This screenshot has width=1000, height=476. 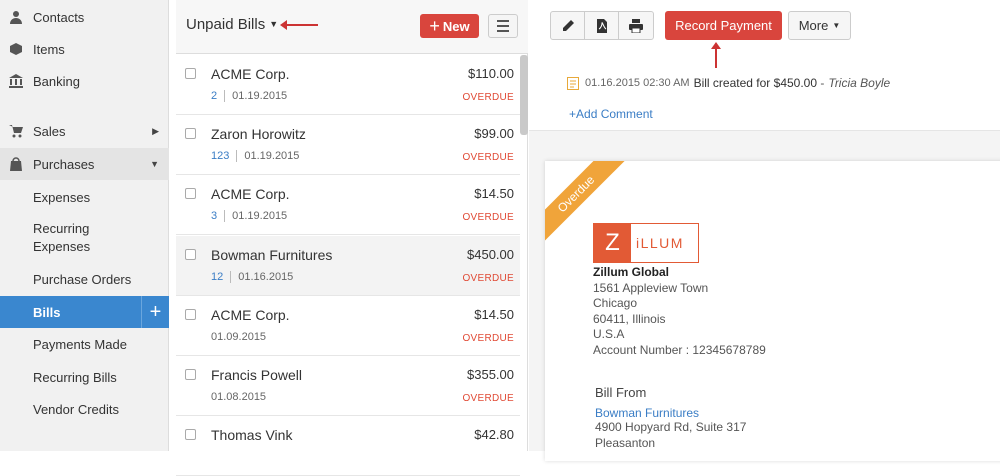 What do you see at coordinates (503, 21) in the screenshot?
I see `hamburger-icon` at bounding box center [503, 21].